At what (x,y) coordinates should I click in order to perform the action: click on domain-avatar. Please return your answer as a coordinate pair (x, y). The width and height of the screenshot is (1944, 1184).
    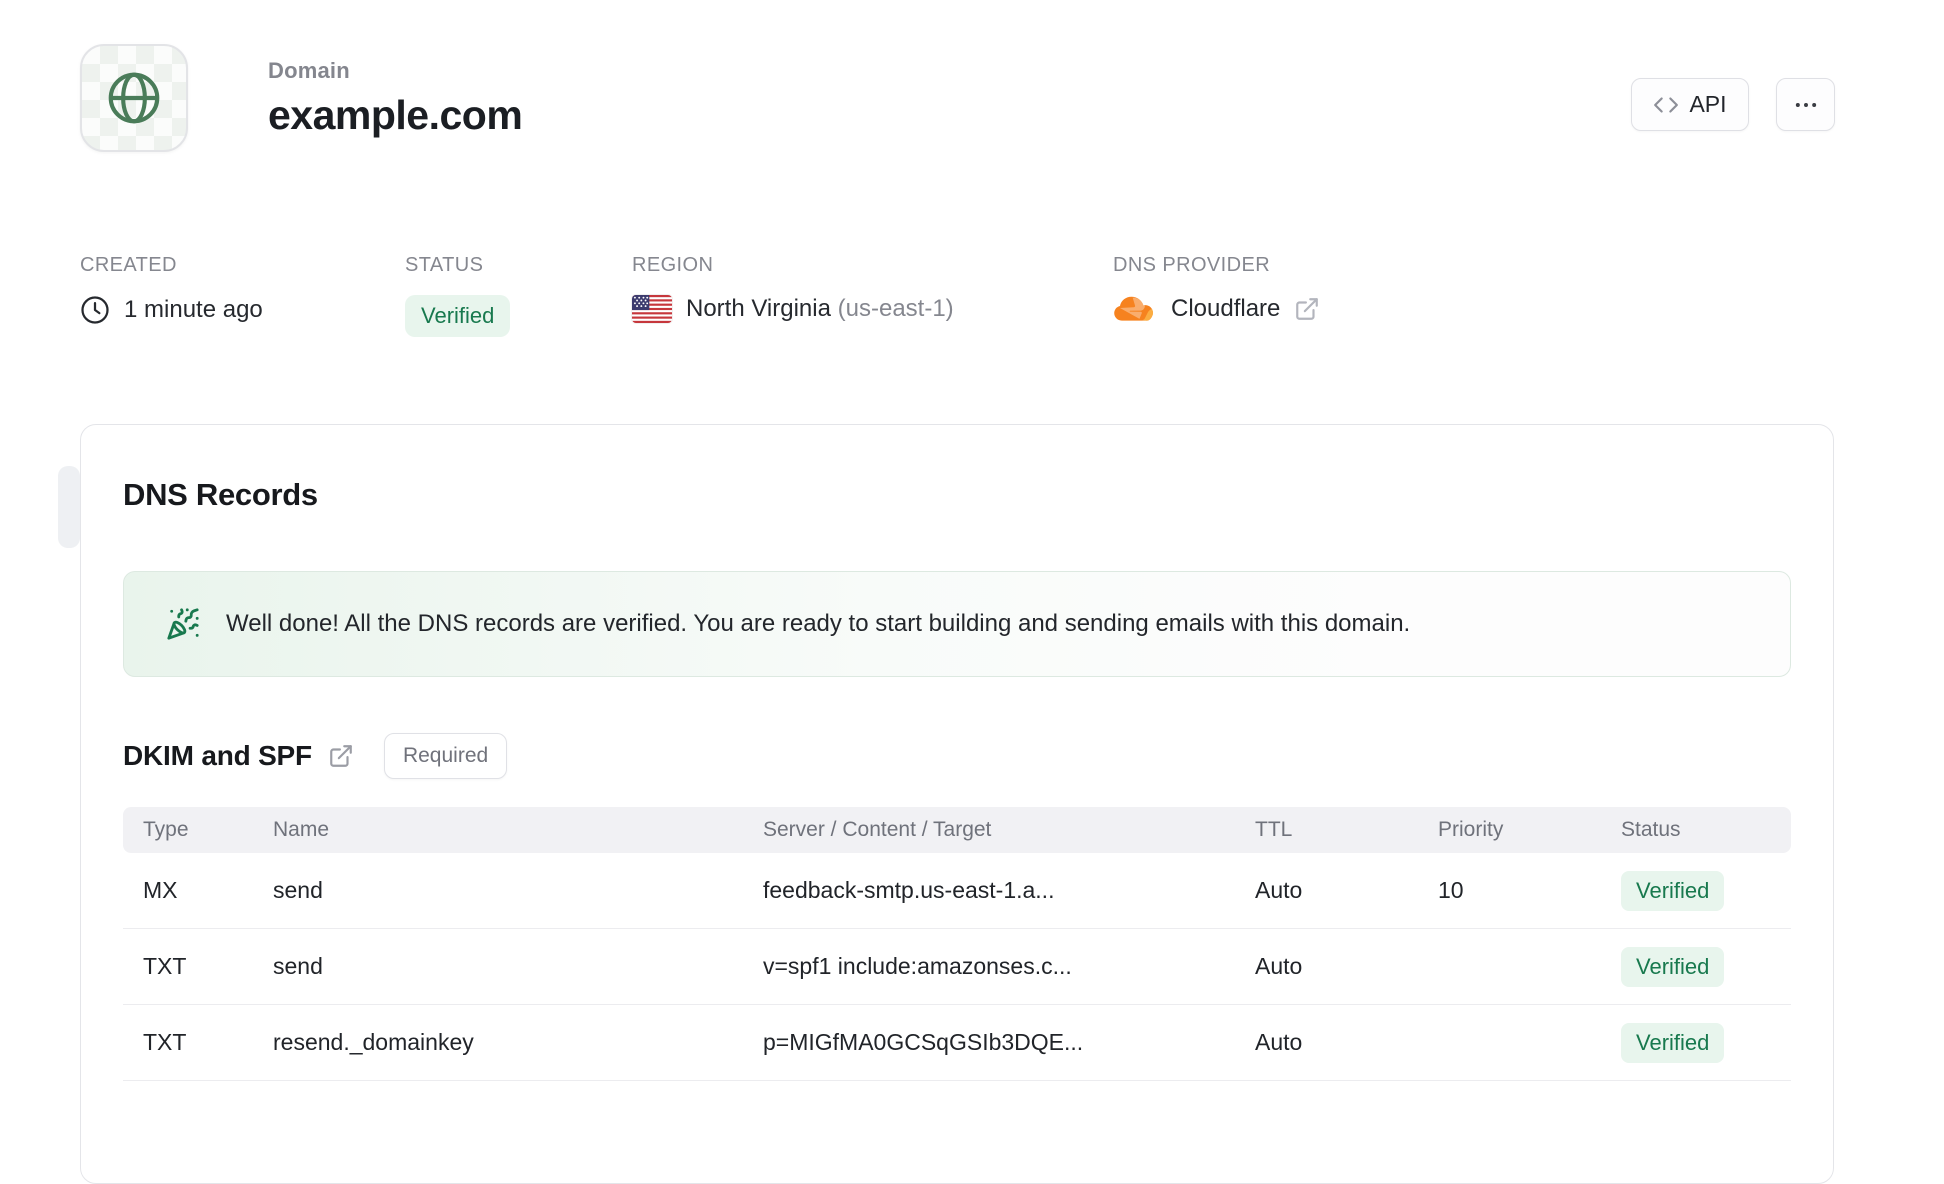
    Looking at the image, I should click on (134, 98).